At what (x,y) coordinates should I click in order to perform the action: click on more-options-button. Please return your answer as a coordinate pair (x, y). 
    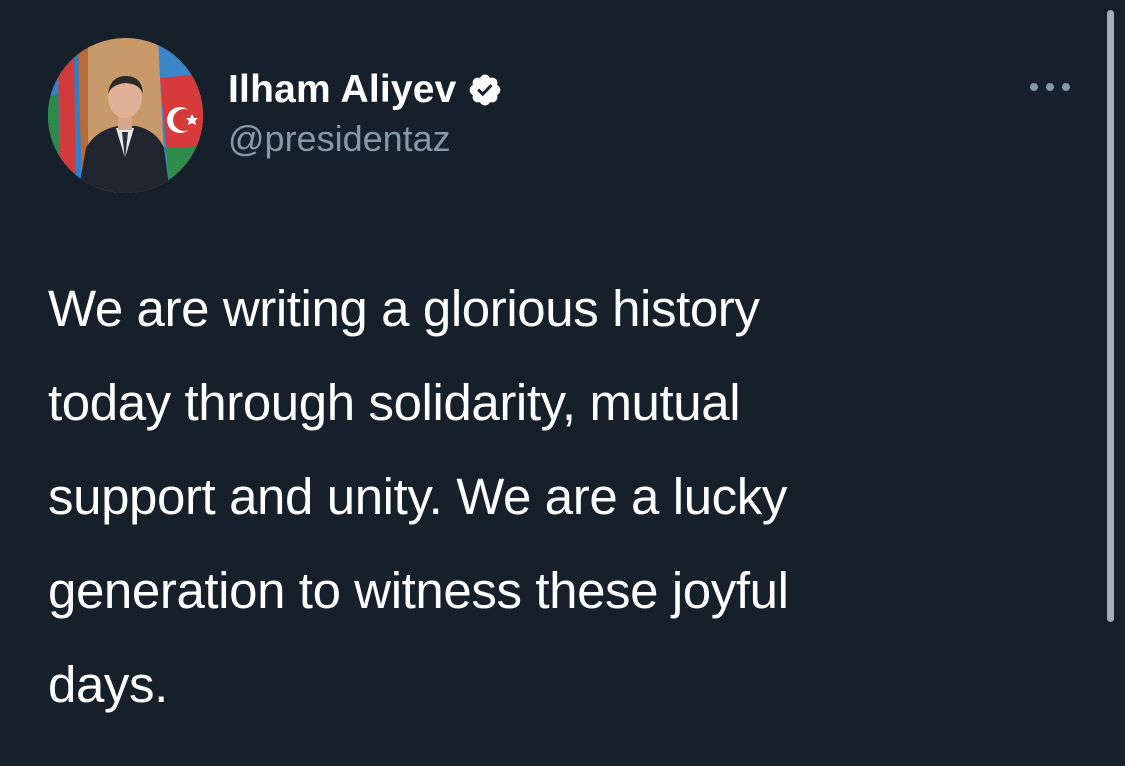
    Looking at the image, I should click on (1050, 87).